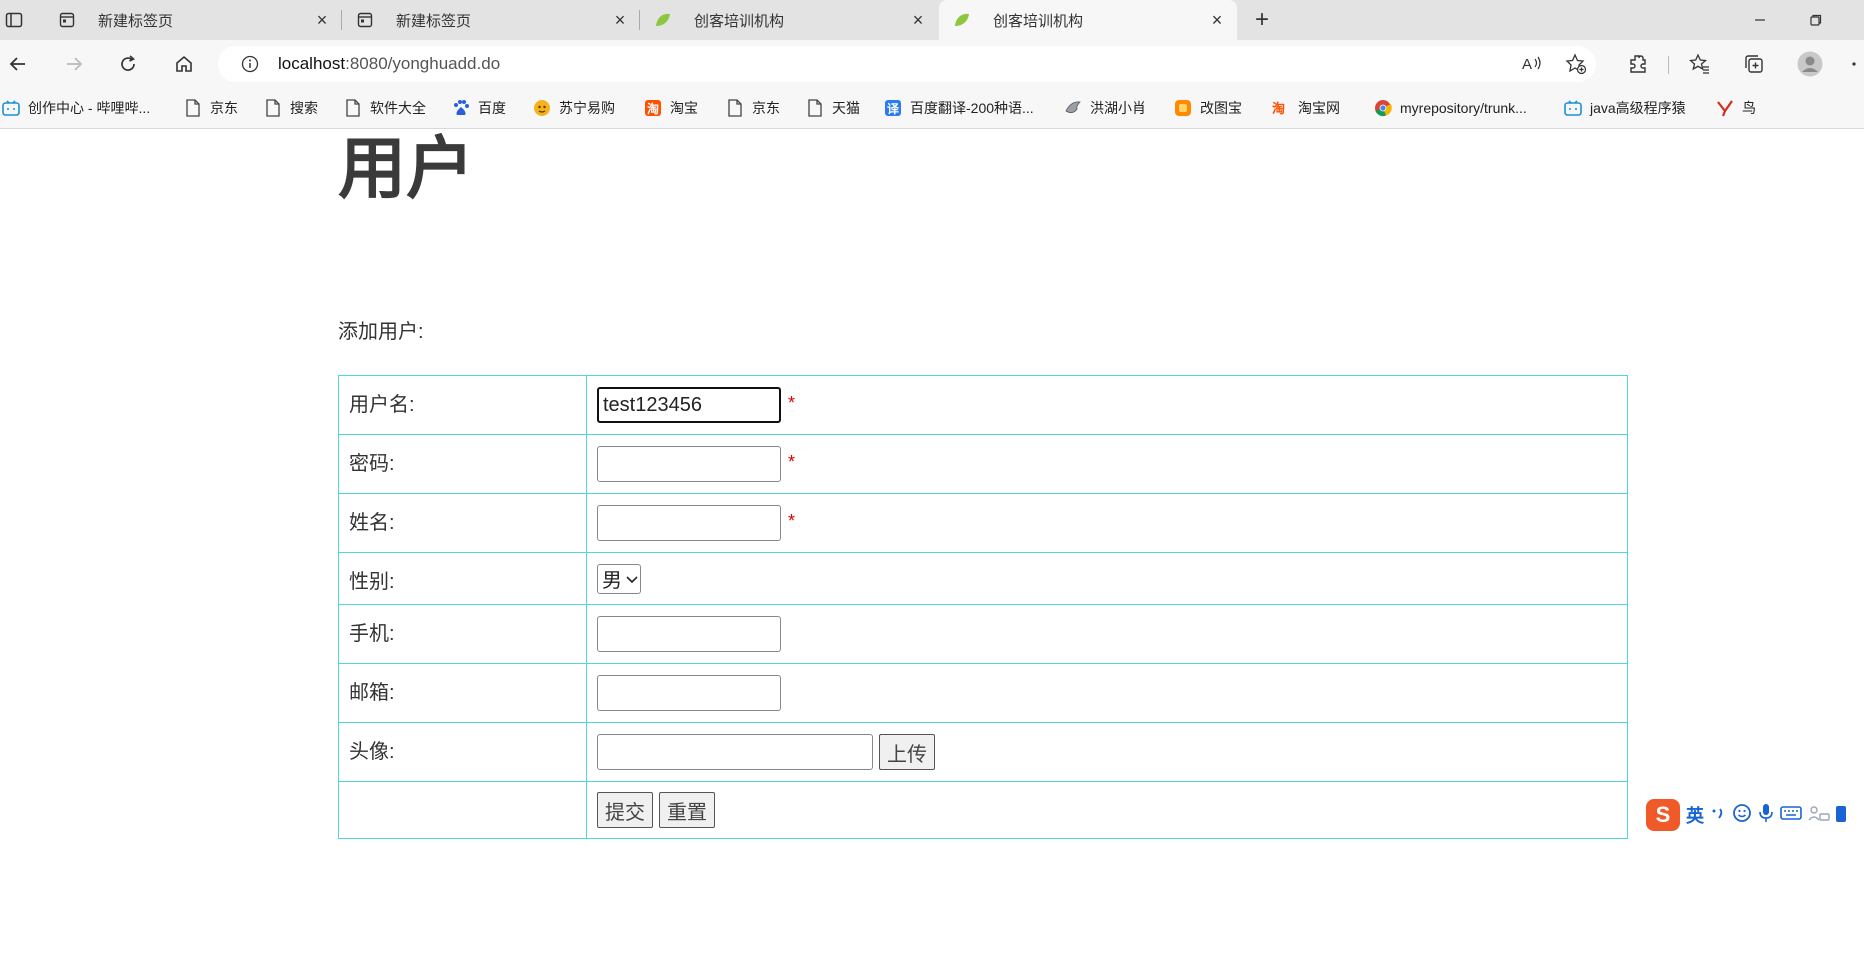 This screenshot has height=976, width=1864. Describe the element at coordinates (462, 578) in the screenshot. I see `gender-label: 性别:` at that location.